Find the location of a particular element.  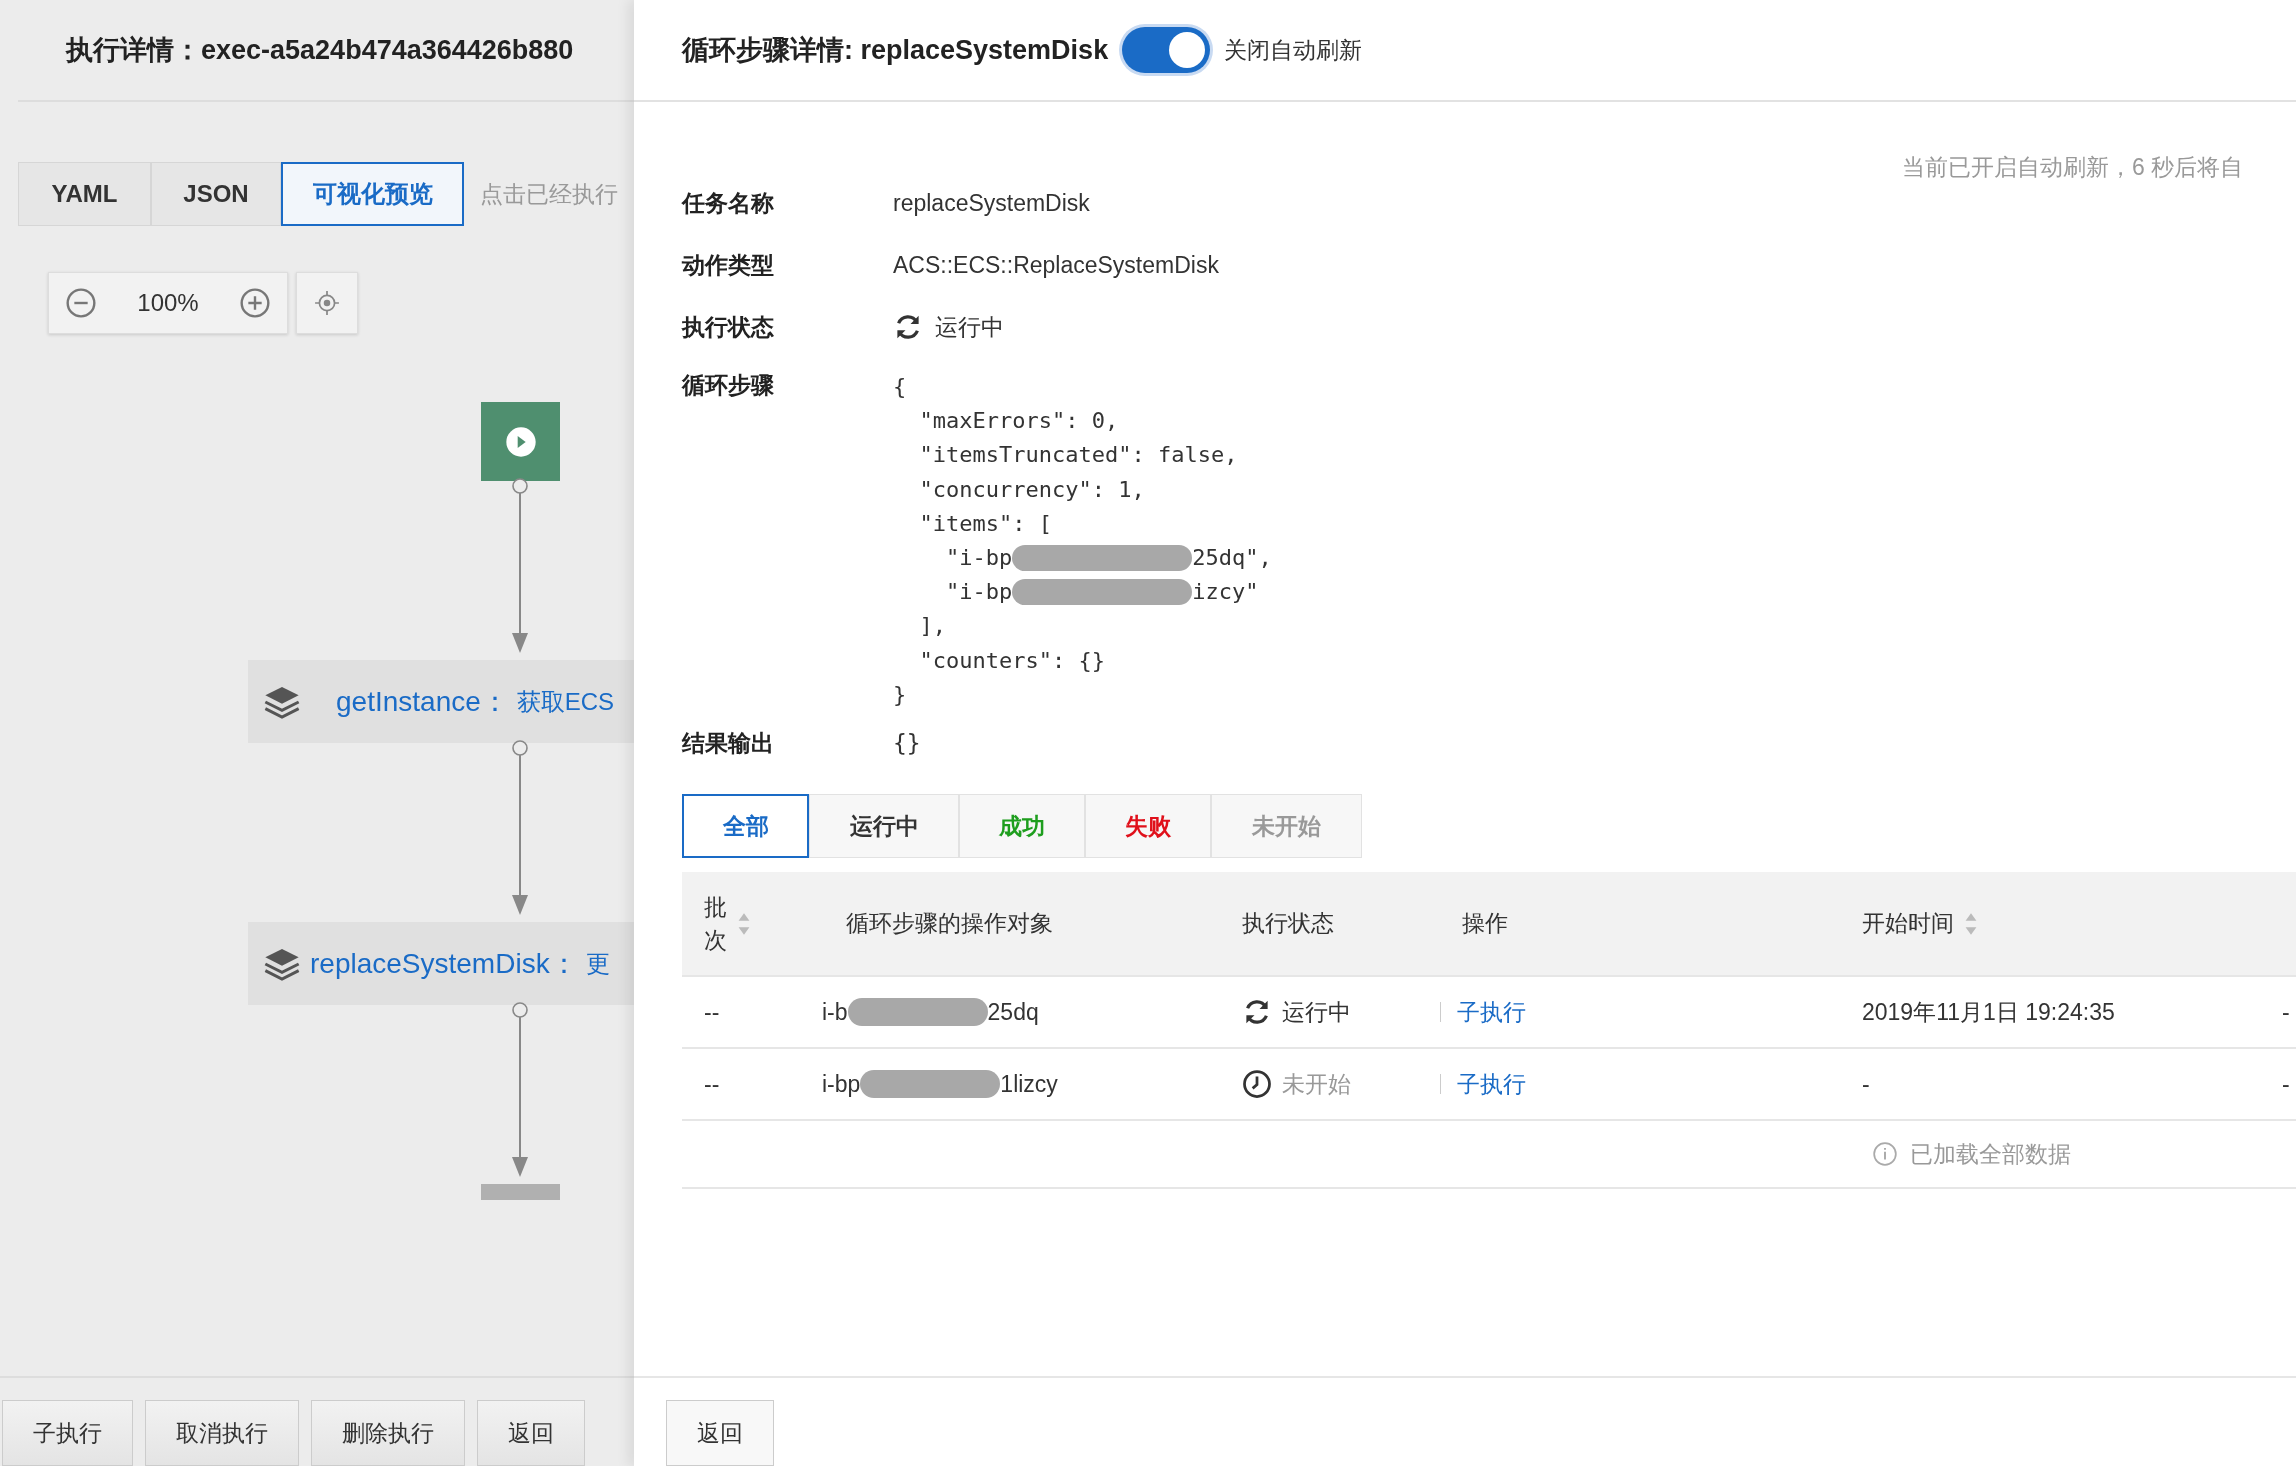

field-value: {} is located at coordinates (907, 743).